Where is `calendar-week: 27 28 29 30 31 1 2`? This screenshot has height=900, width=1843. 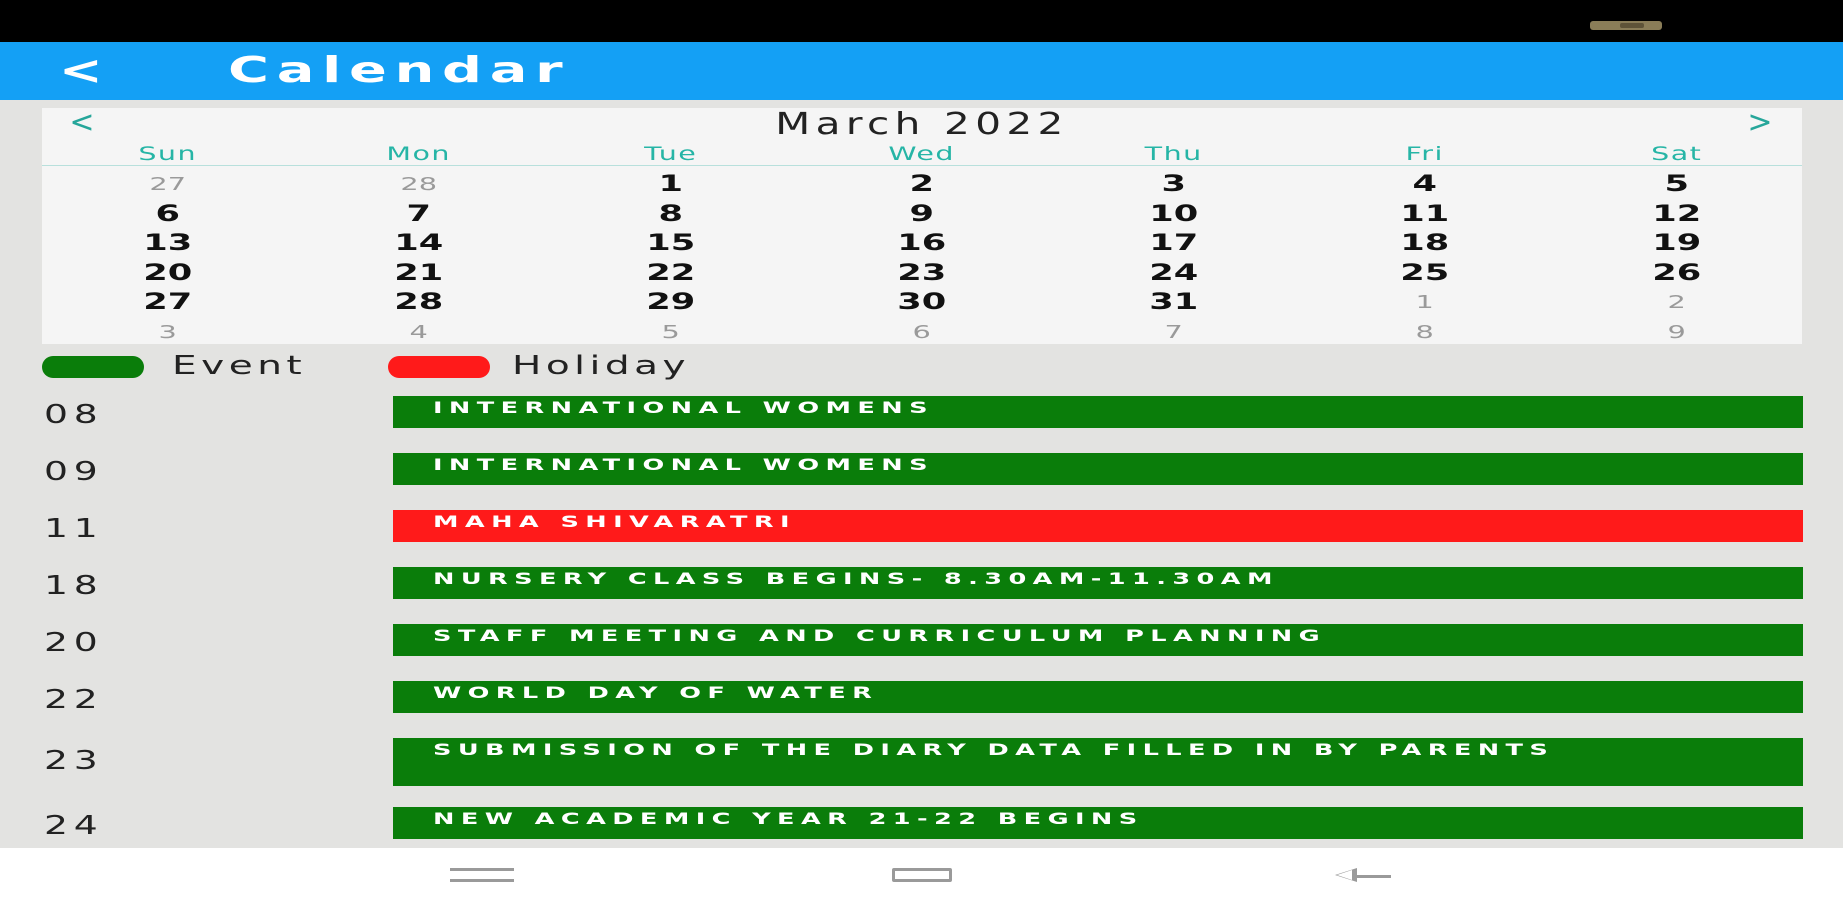
calendar-week: 27 28 29 30 31 1 2 is located at coordinates (922, 303).